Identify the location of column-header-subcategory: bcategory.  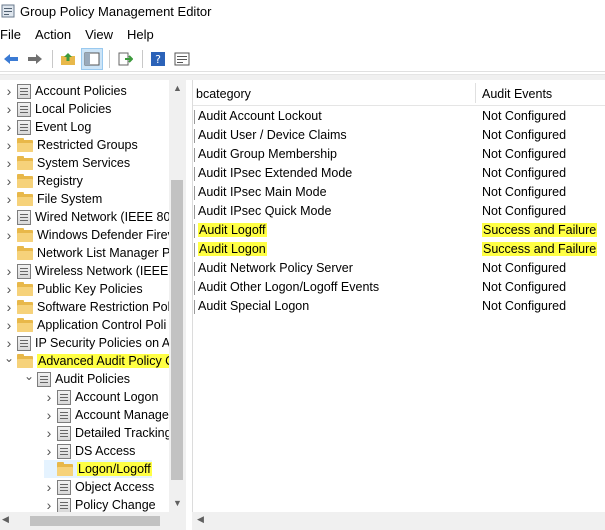
(223, 94).